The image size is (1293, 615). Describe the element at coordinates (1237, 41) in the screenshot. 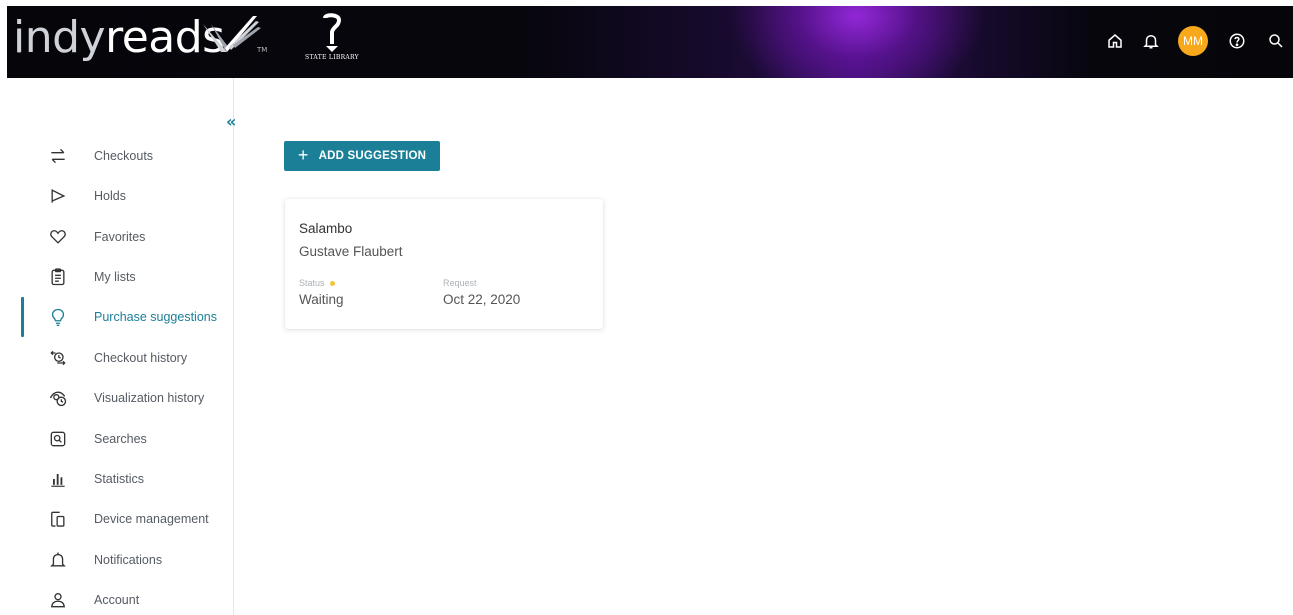

I see `help-icon` at that location.